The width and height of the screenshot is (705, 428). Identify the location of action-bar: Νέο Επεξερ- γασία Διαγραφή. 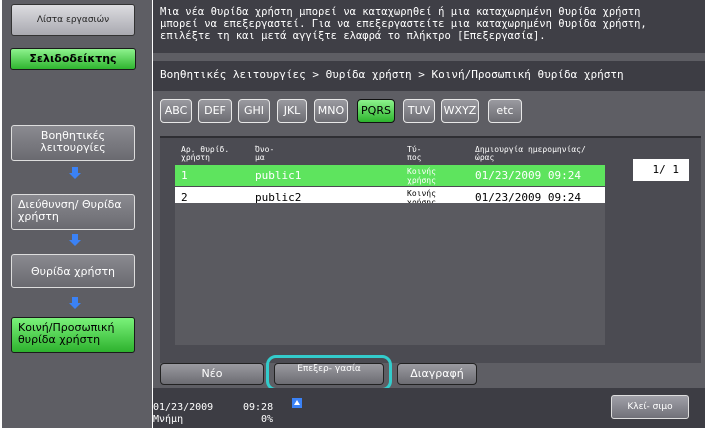
(429, 373).